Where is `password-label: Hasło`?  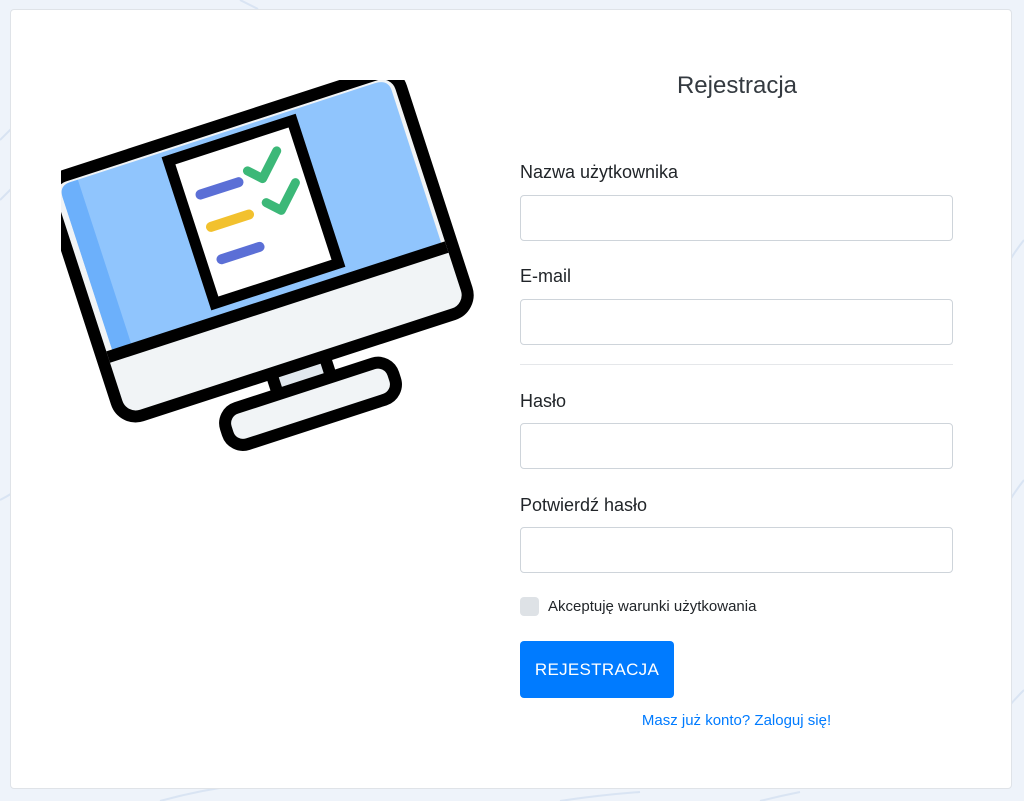 password-label: Hasło is located at coordinates (543, 401).